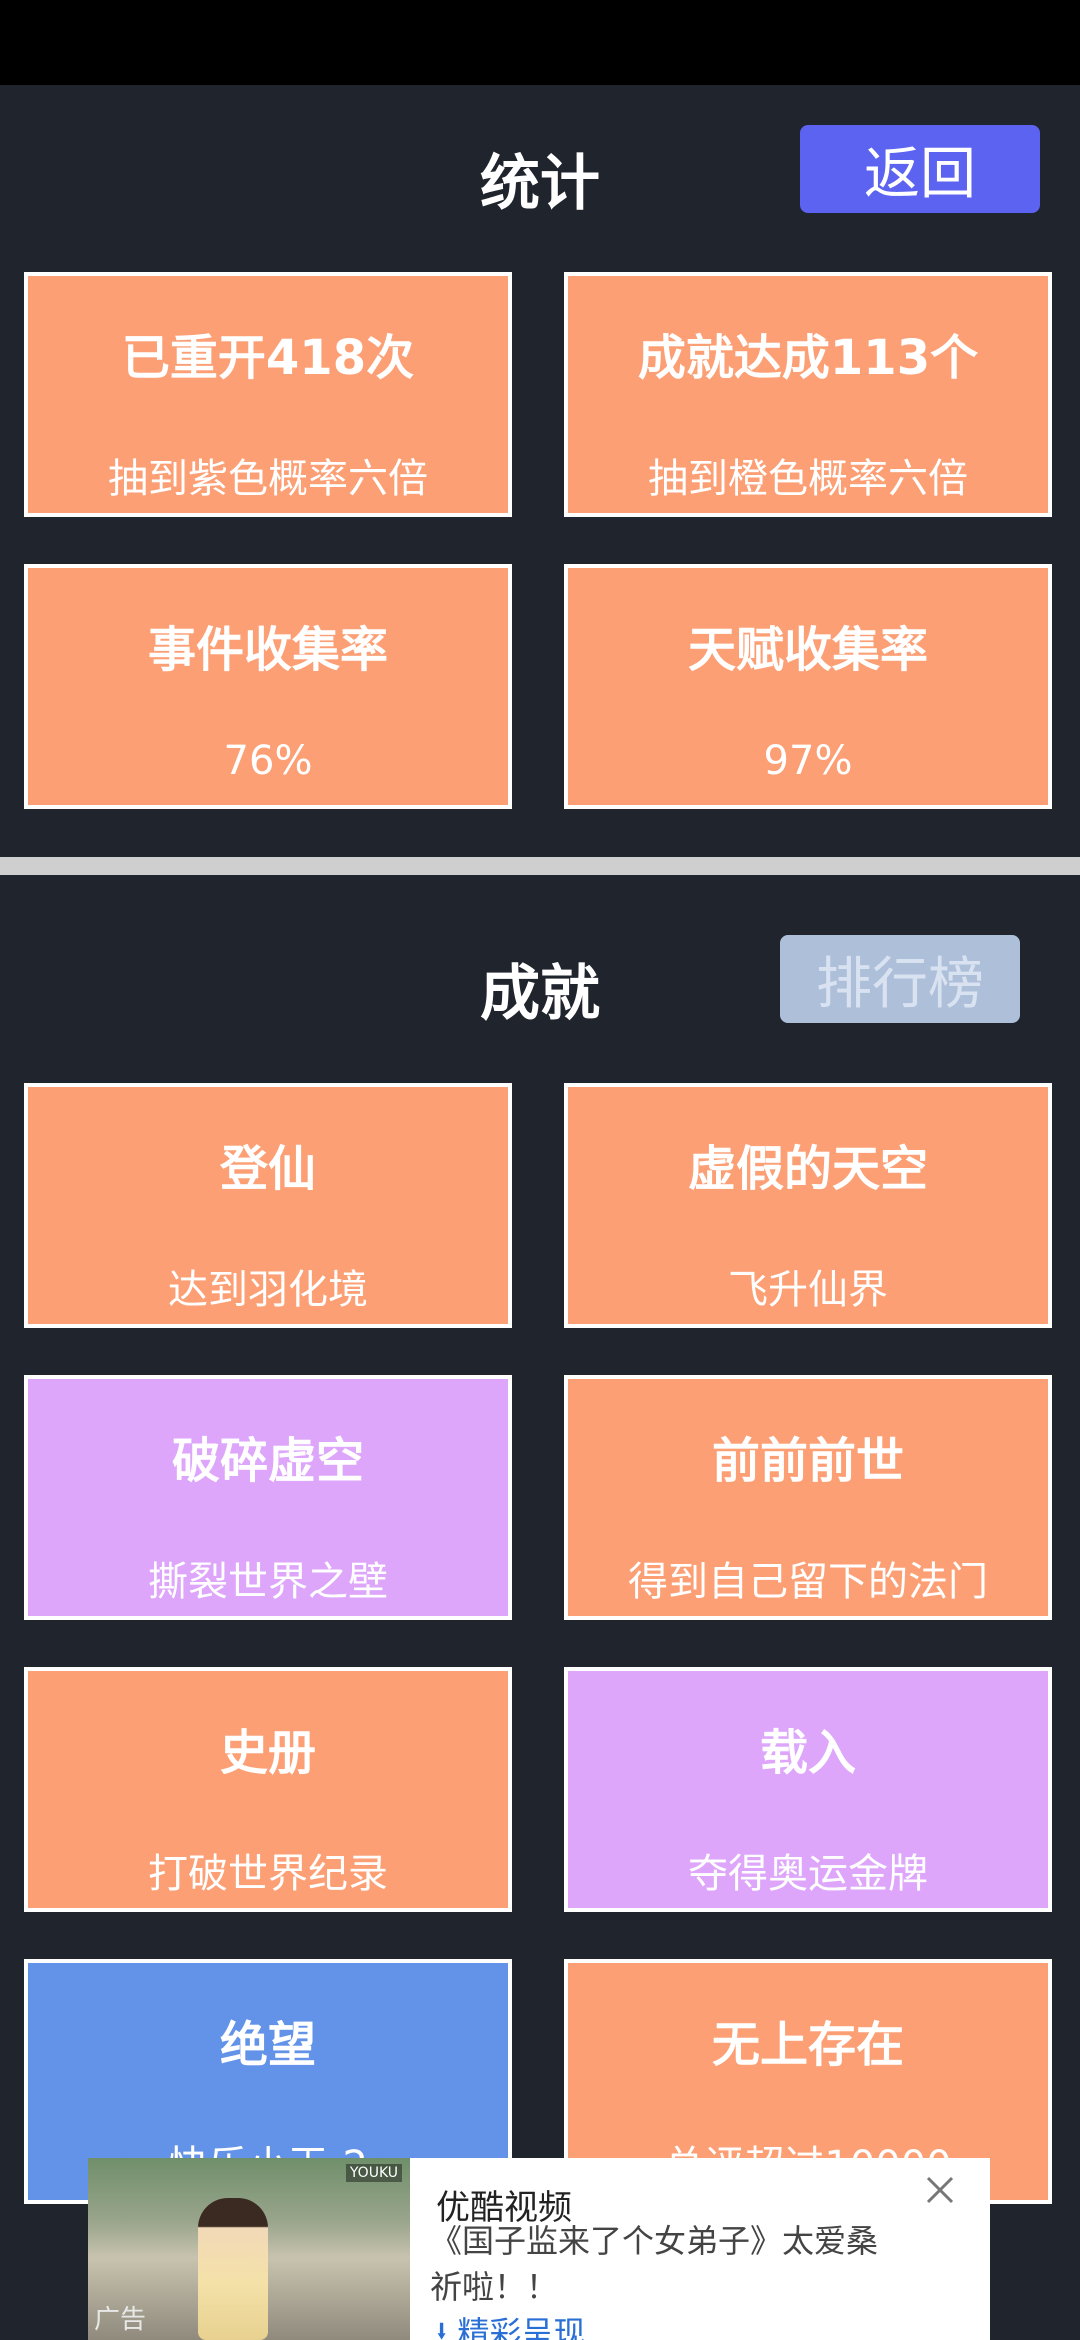 This screenshot has height=2340, width=1080. What do you see at coordinates (808, 1874) in the screenshot?
I see `achievement-desc: 夺得奥运金牌` at bounding box center [808, 1874].